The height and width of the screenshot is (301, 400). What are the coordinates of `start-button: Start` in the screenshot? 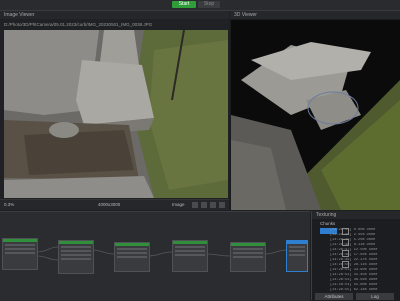 It's located at (184, 4).